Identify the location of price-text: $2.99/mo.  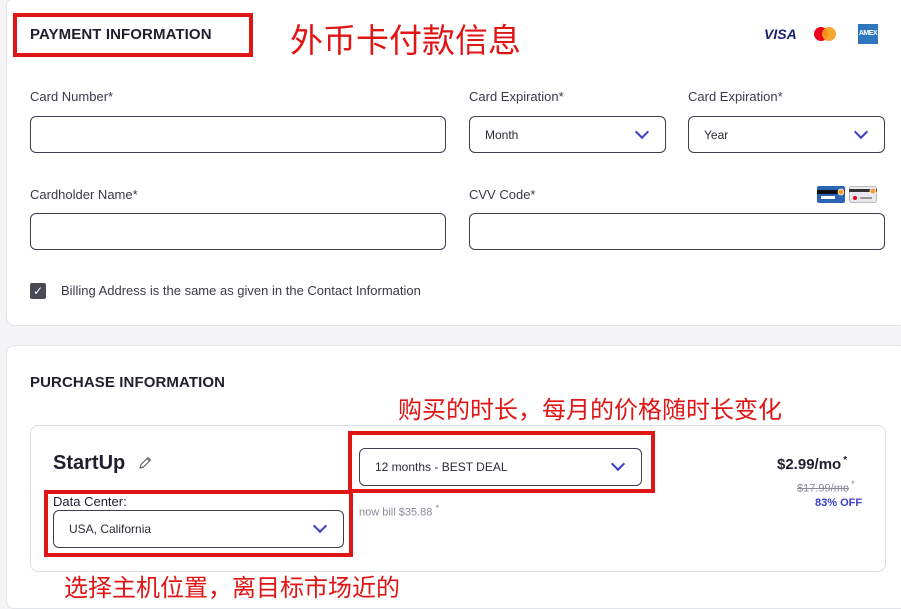
(809, 464).